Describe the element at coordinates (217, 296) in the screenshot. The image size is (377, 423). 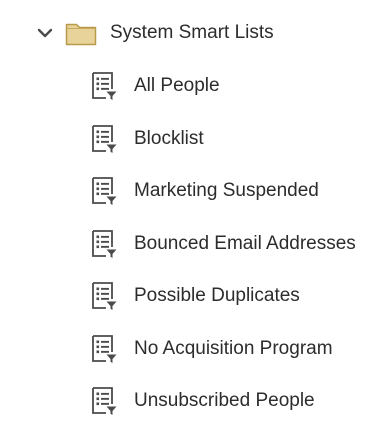
I see `smart-list-label: Possible Duplicates` at that location.